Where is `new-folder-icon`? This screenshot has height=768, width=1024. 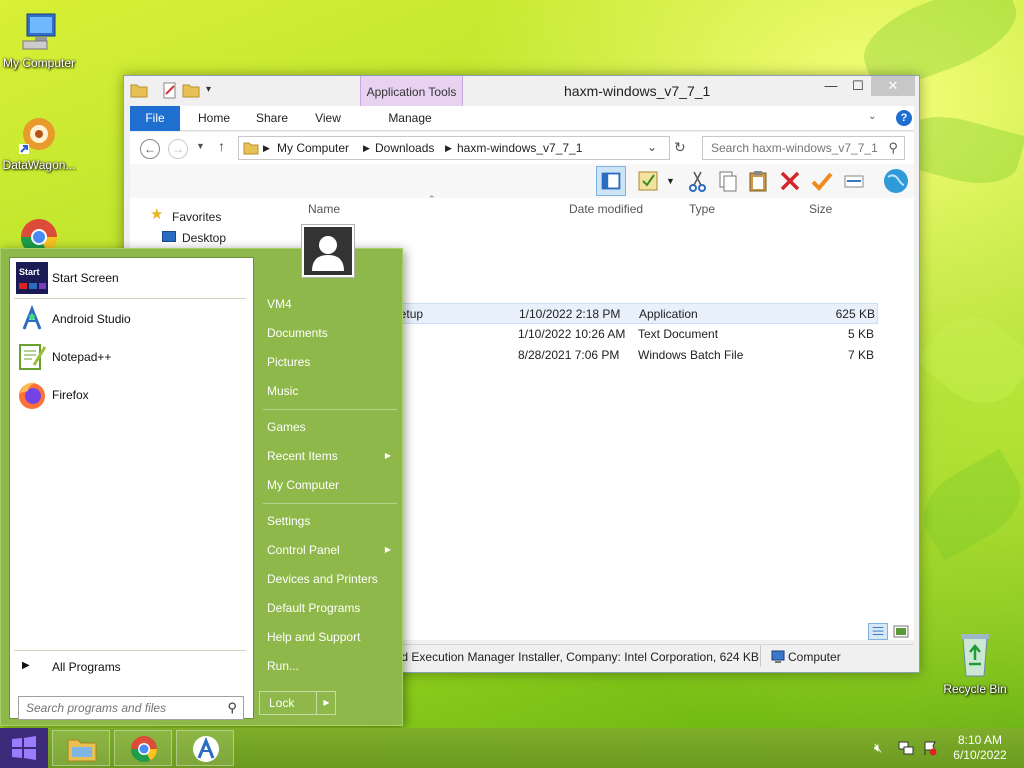
new-folder-icon is located at coordinates (191, 90).